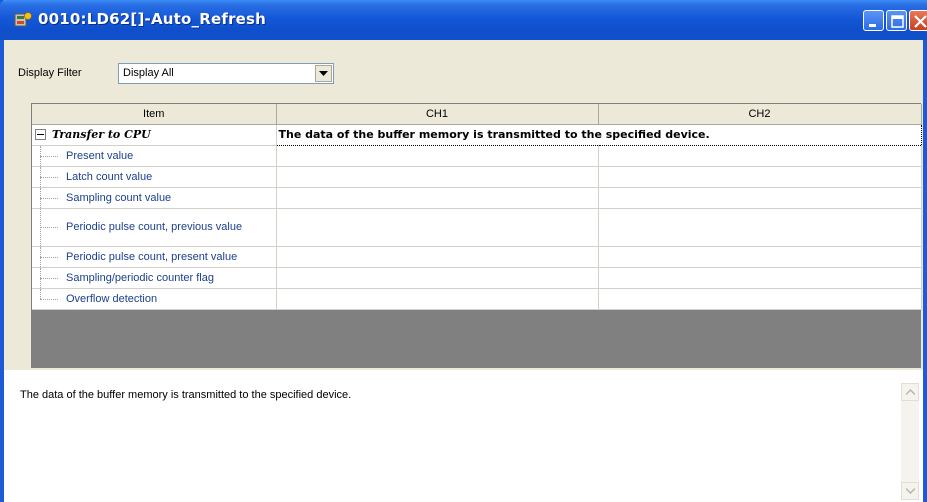  What do you see at coordinates (154, 177) in the screenshot?
I see `row-label-cell: Latch count value` at bounding box center [154, 177].